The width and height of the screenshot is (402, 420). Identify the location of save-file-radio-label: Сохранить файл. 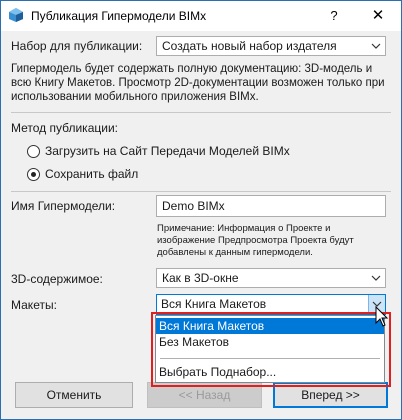
(91, 174).